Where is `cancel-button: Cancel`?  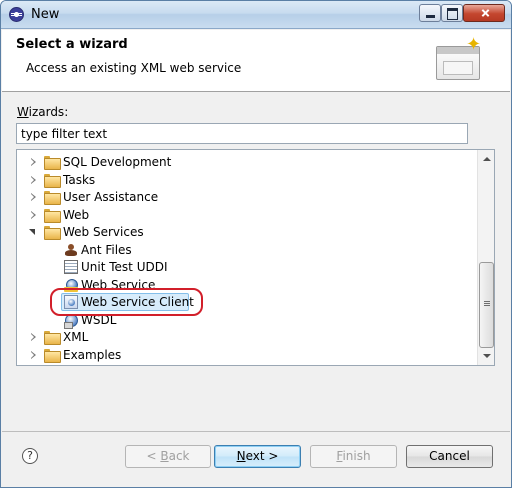
cancel-button: Cancel is located at coordinates (449, 456).